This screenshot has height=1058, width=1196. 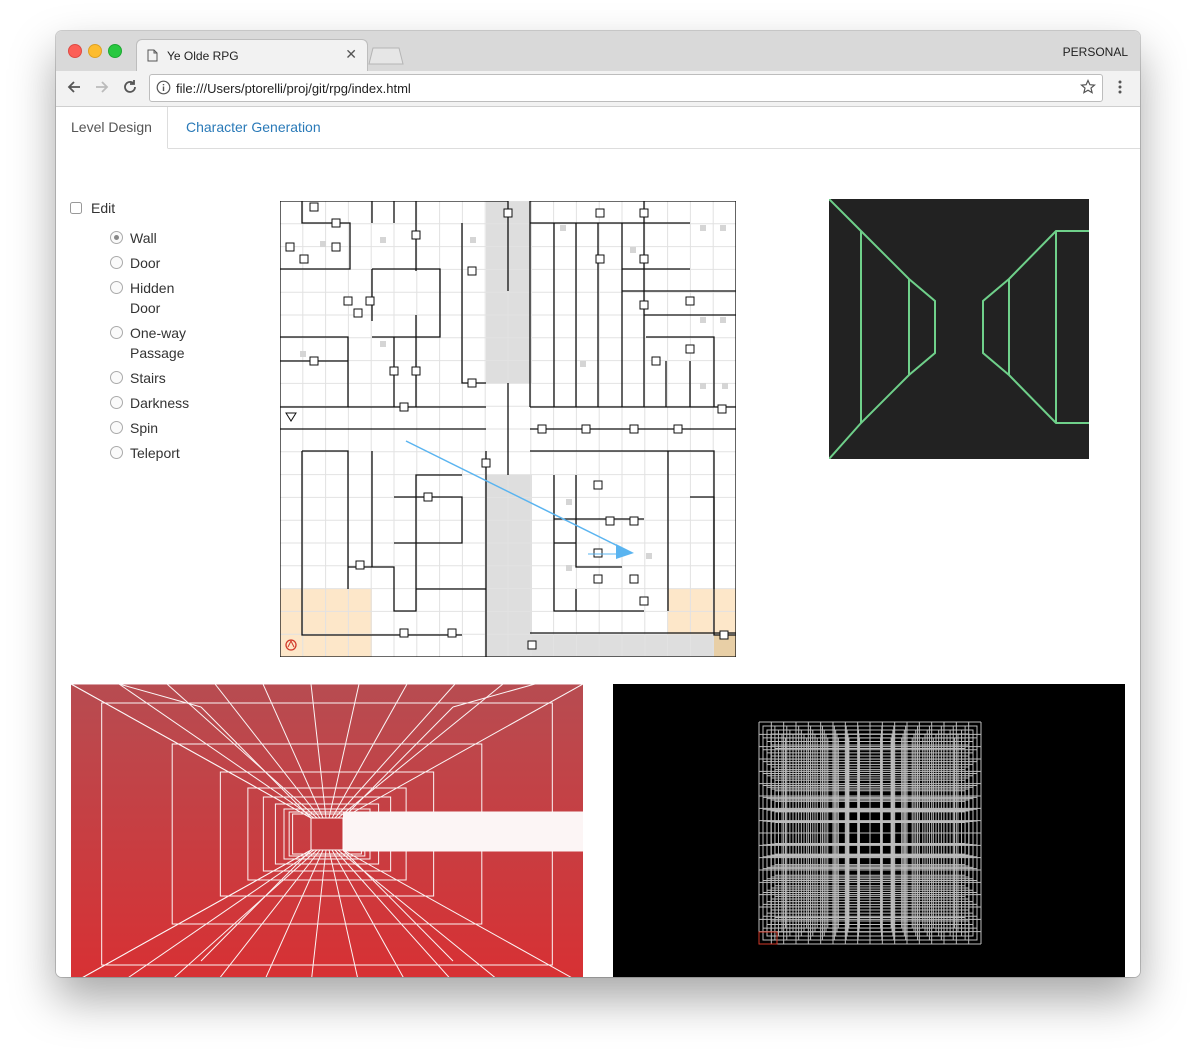 I want to click on browser-menu-icon, so click(x=1120, y=87).